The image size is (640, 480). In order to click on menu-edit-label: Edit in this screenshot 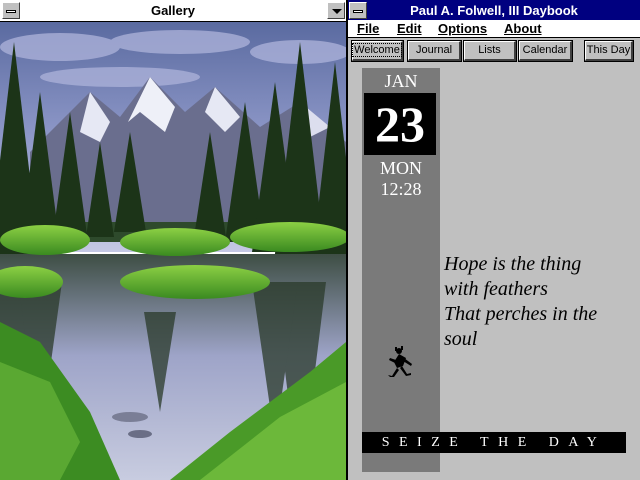, I will do `click(409, 28)`.